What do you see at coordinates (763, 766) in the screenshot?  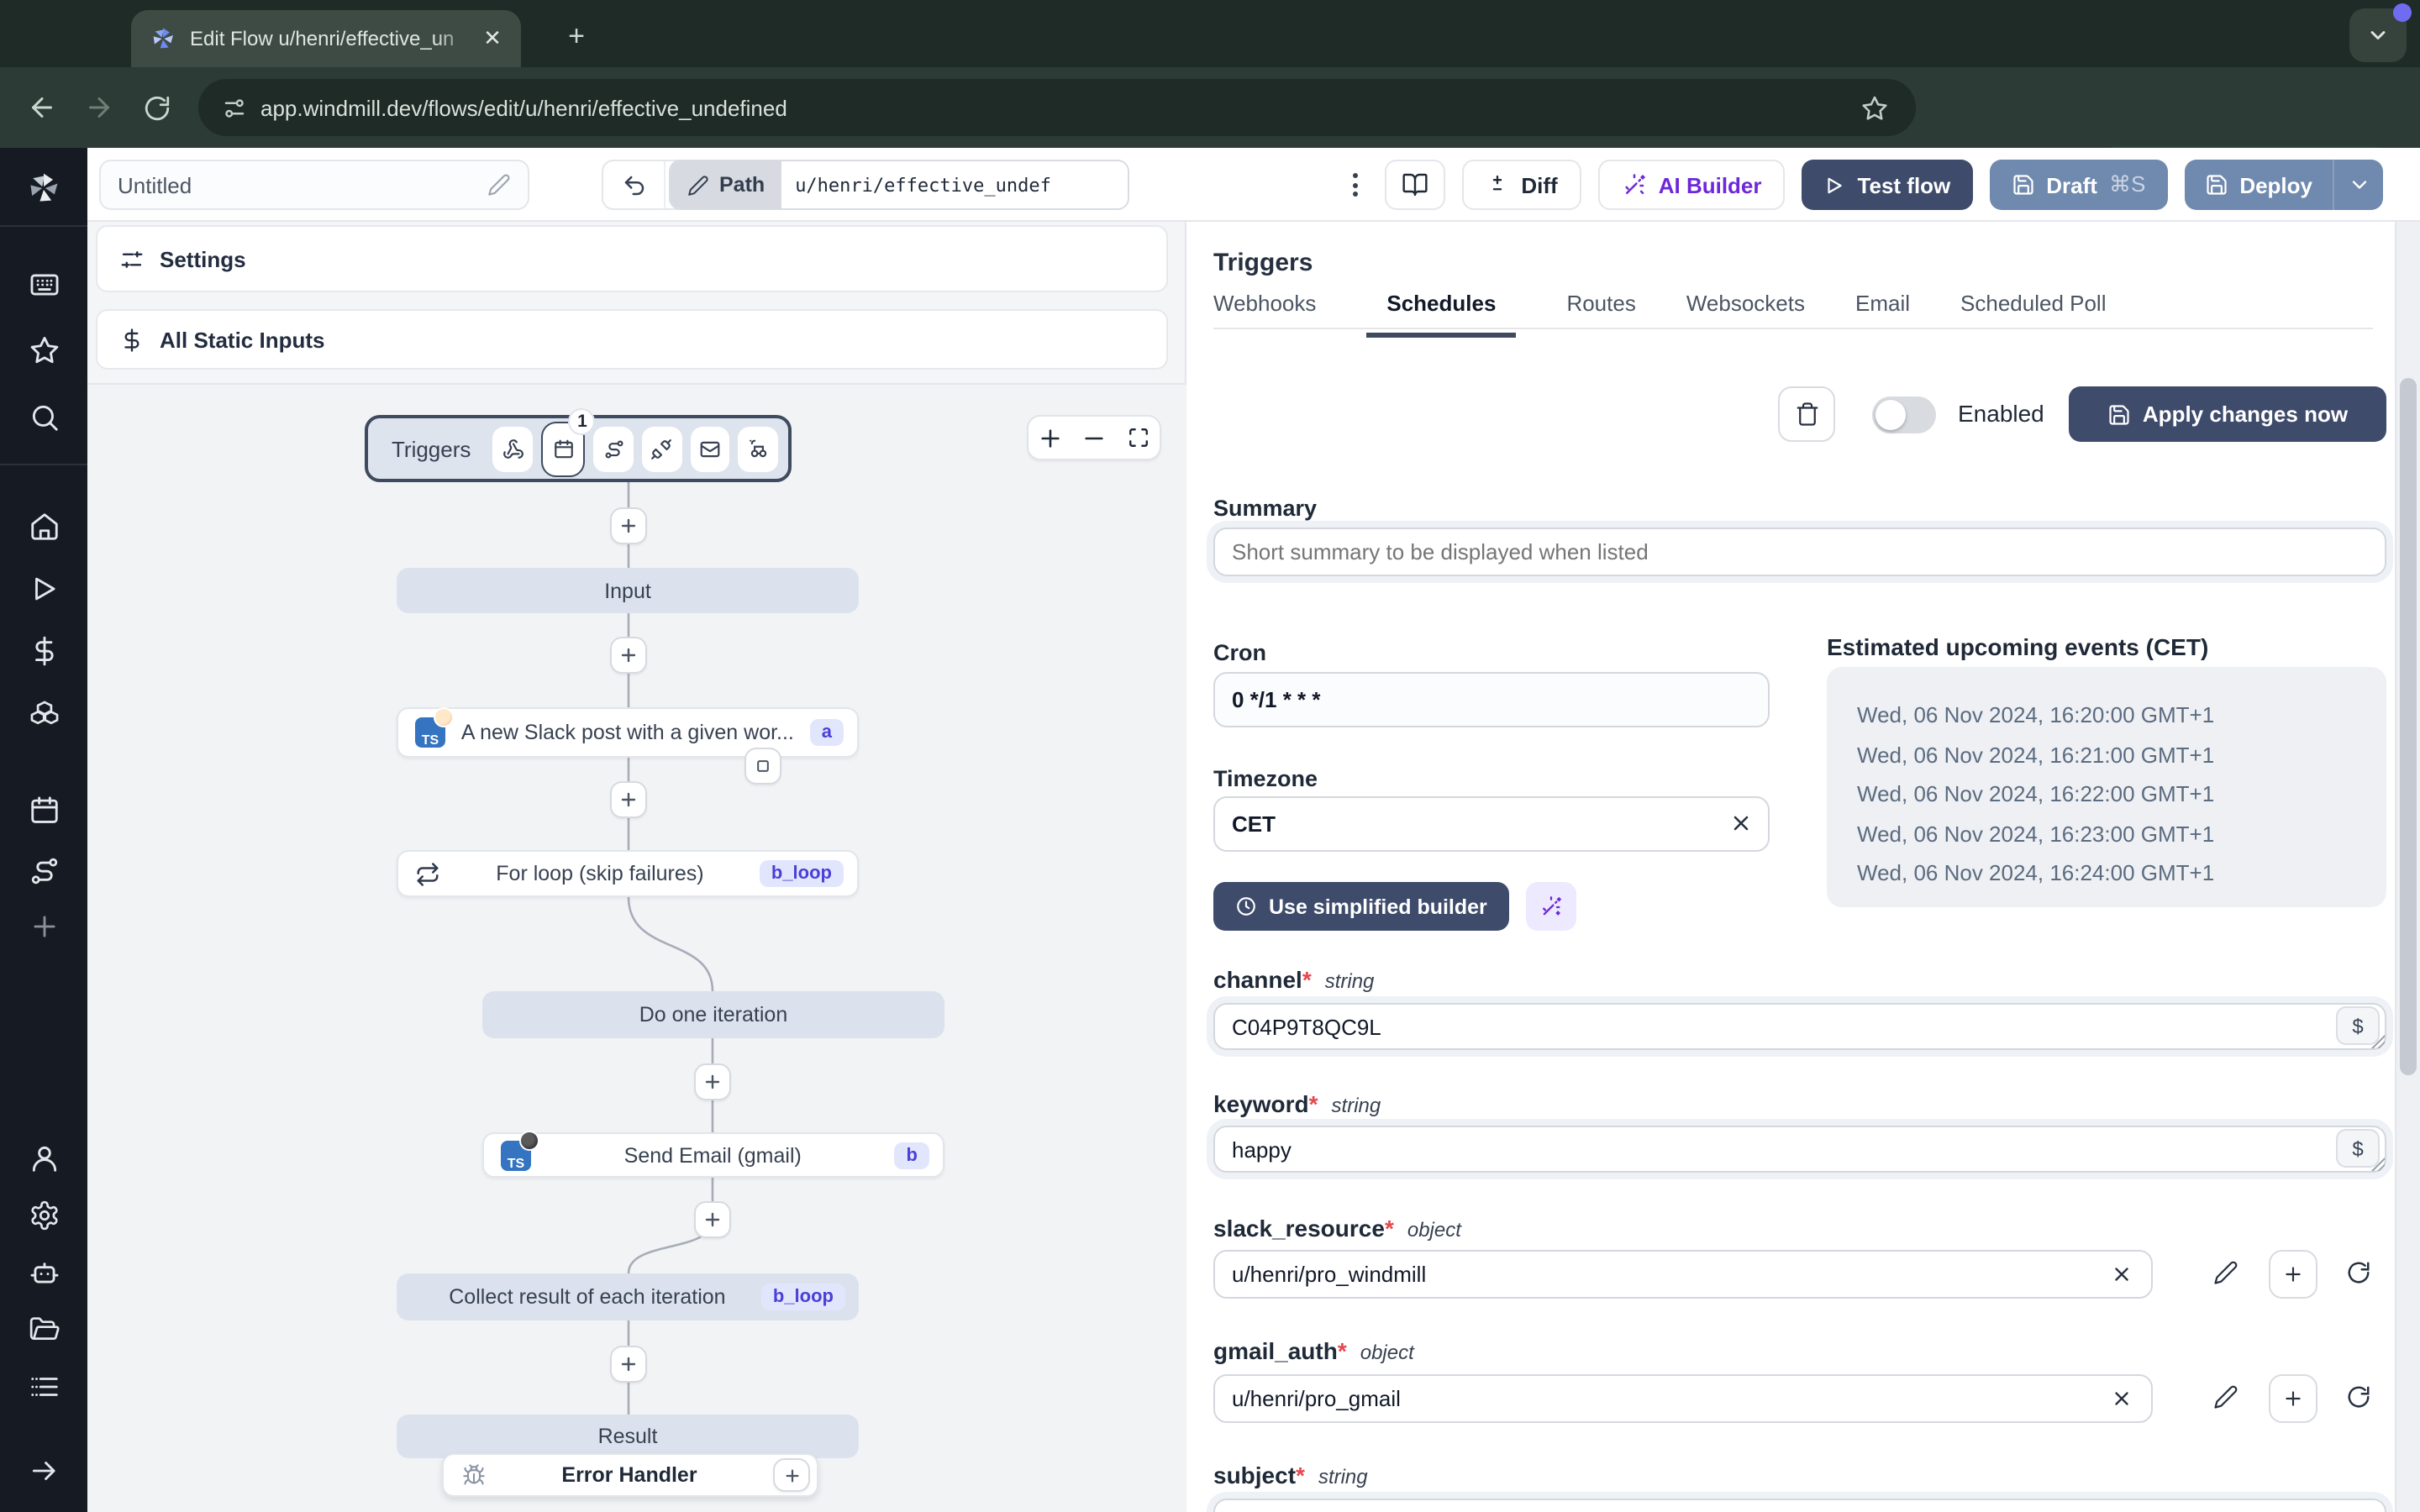 I see `node-action-button` at bounding box center [763, 766].